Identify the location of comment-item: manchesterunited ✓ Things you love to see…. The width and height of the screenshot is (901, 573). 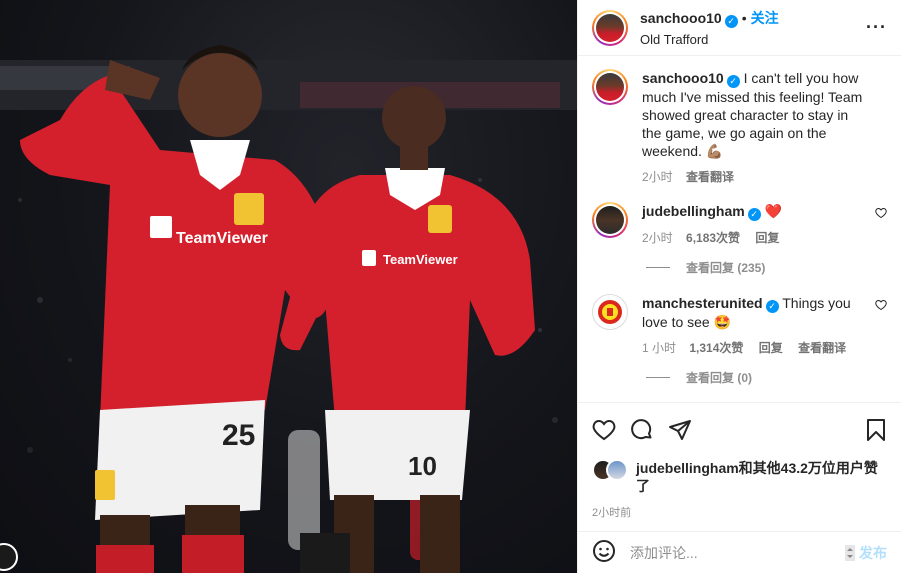
(739, 325).